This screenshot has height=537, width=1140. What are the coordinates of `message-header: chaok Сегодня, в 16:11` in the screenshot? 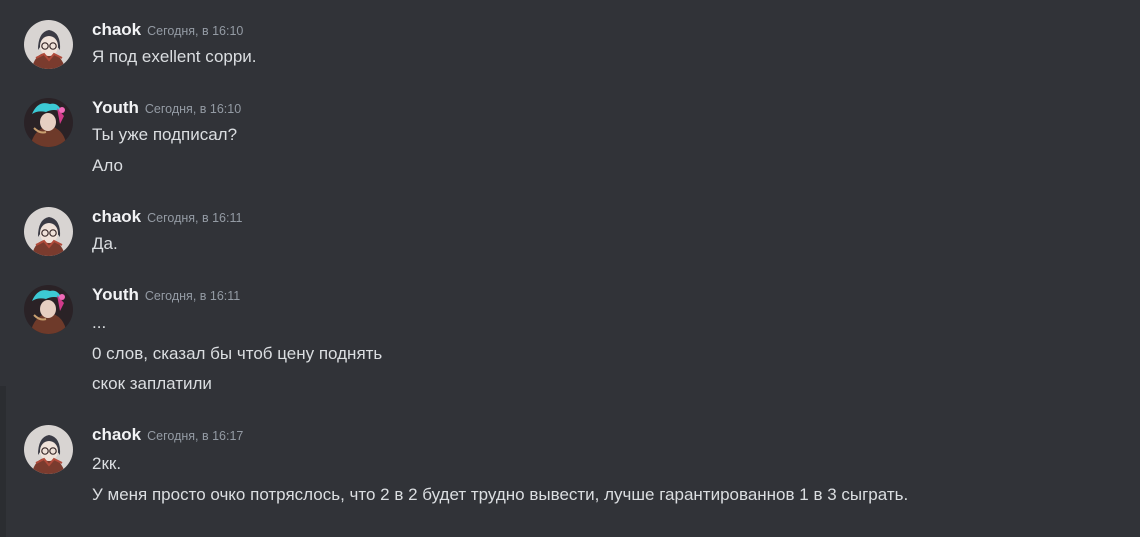 It's located at (167, 218).